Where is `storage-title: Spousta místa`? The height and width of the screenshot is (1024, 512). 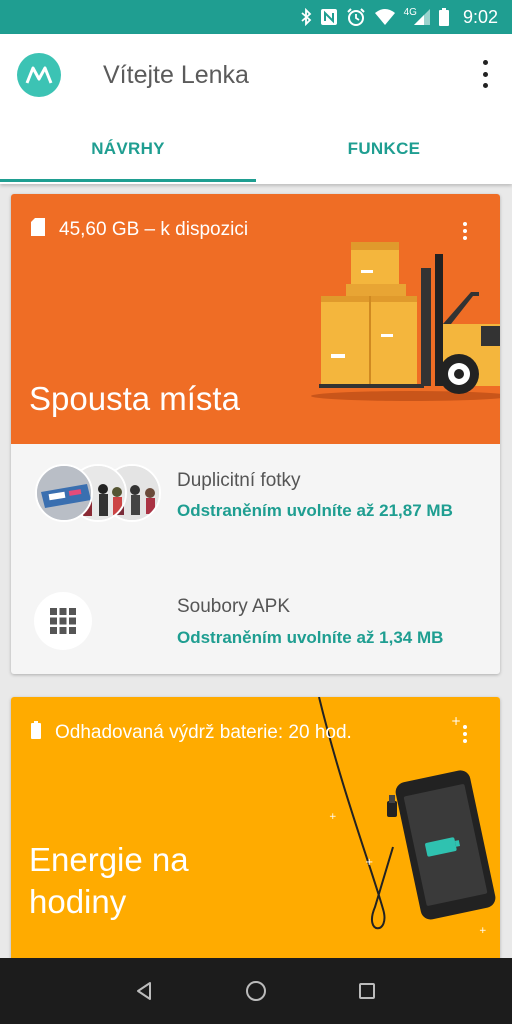 storage-title: Spousta místa is located at coordinates (134, 398).